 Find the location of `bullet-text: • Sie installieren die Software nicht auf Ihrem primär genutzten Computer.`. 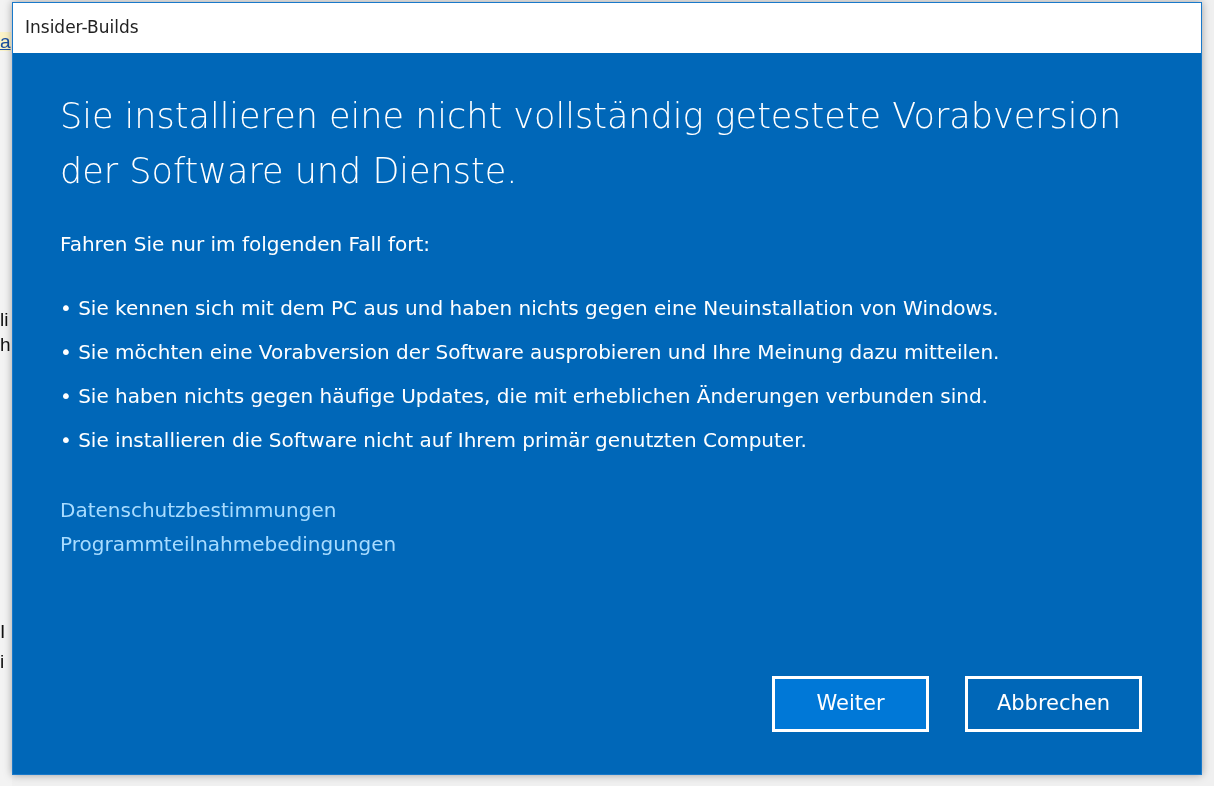

bullet-text: • Sie installieren die Software nicht auf Ihrem primär genutzten Computer. is located at coordinates (434, 440).